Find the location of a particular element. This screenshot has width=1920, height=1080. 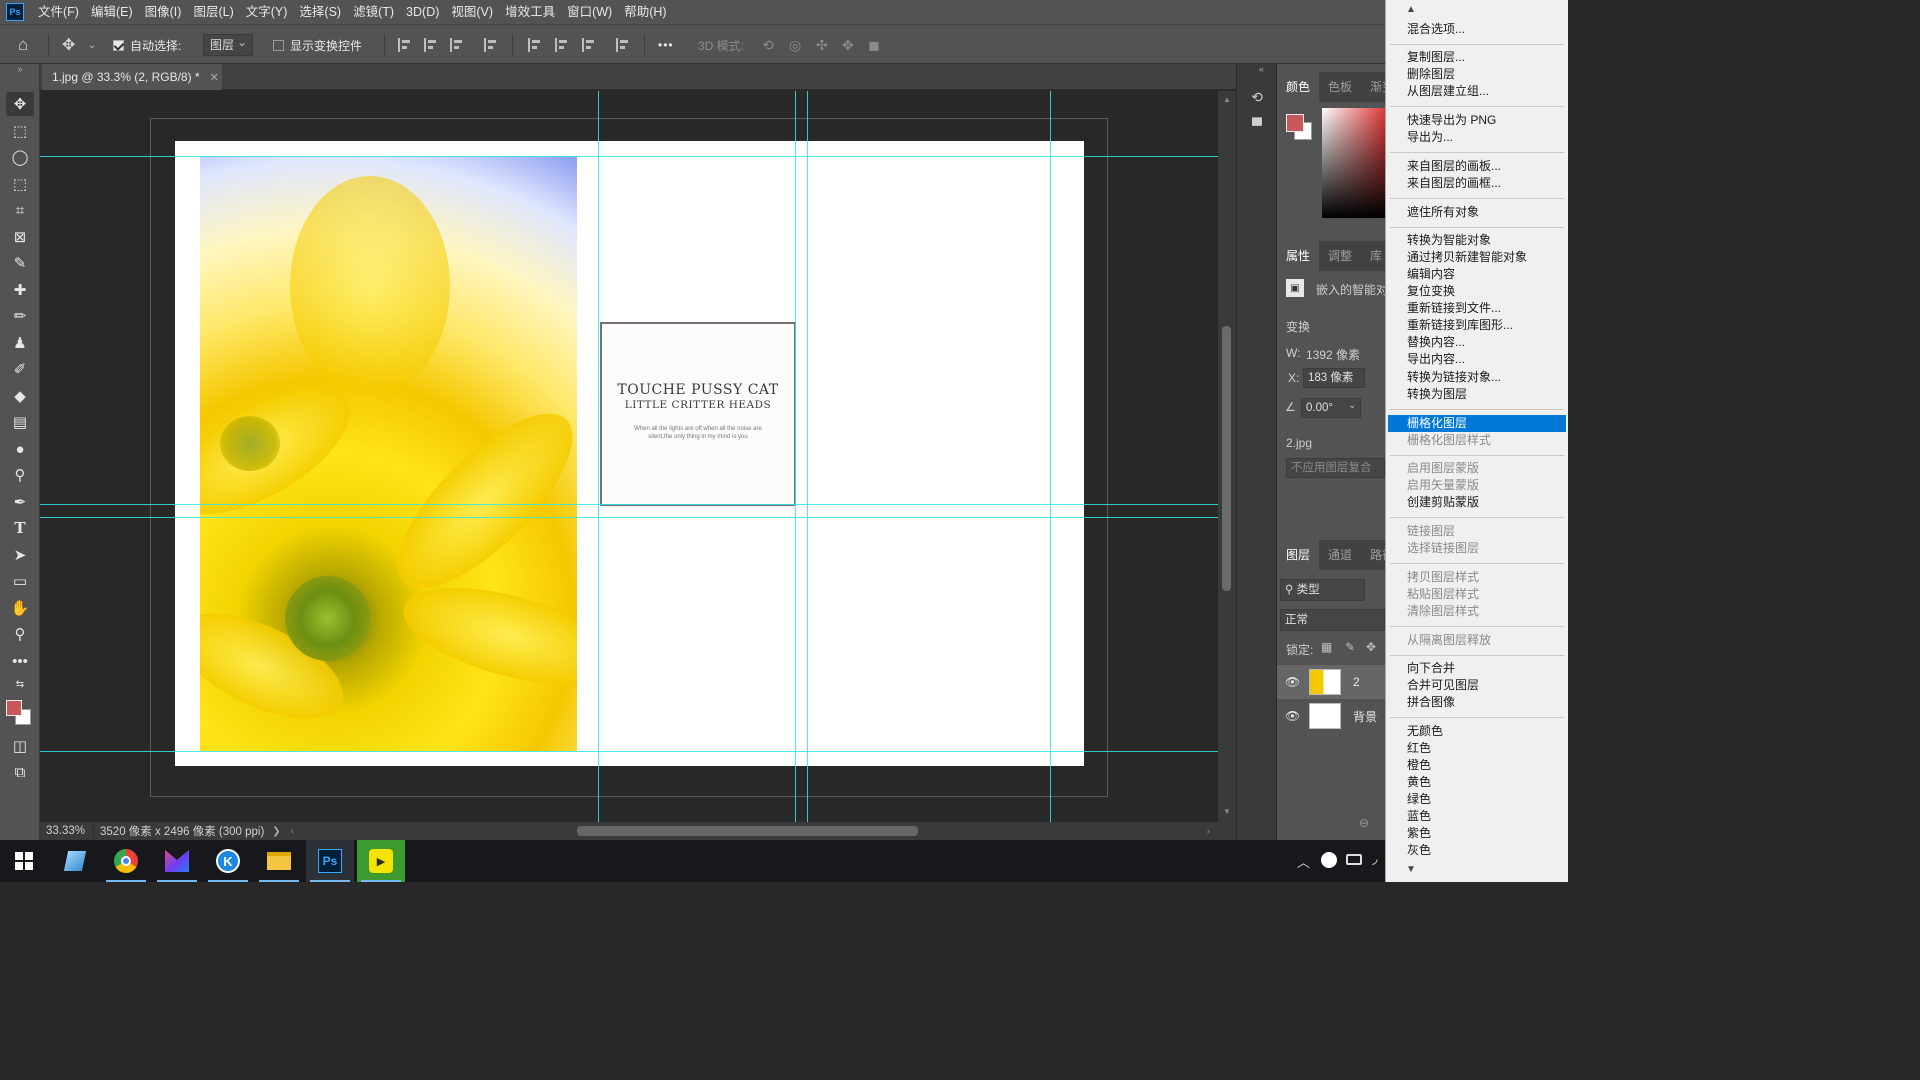

photoshop-taskbar-icon: Ps is located at coordinates (330, 861).